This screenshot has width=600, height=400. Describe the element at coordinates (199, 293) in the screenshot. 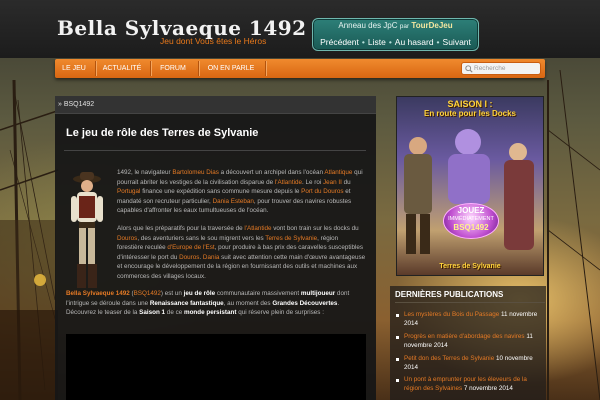

I see `paragraph-text: jeu de rôle` at that location.